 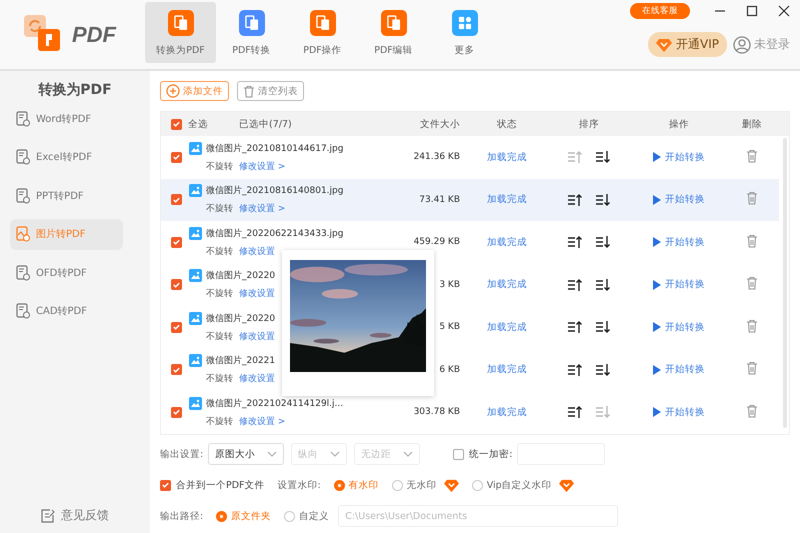 I want to click on vip-button: 开通VIP, so click(x=687, y=44).